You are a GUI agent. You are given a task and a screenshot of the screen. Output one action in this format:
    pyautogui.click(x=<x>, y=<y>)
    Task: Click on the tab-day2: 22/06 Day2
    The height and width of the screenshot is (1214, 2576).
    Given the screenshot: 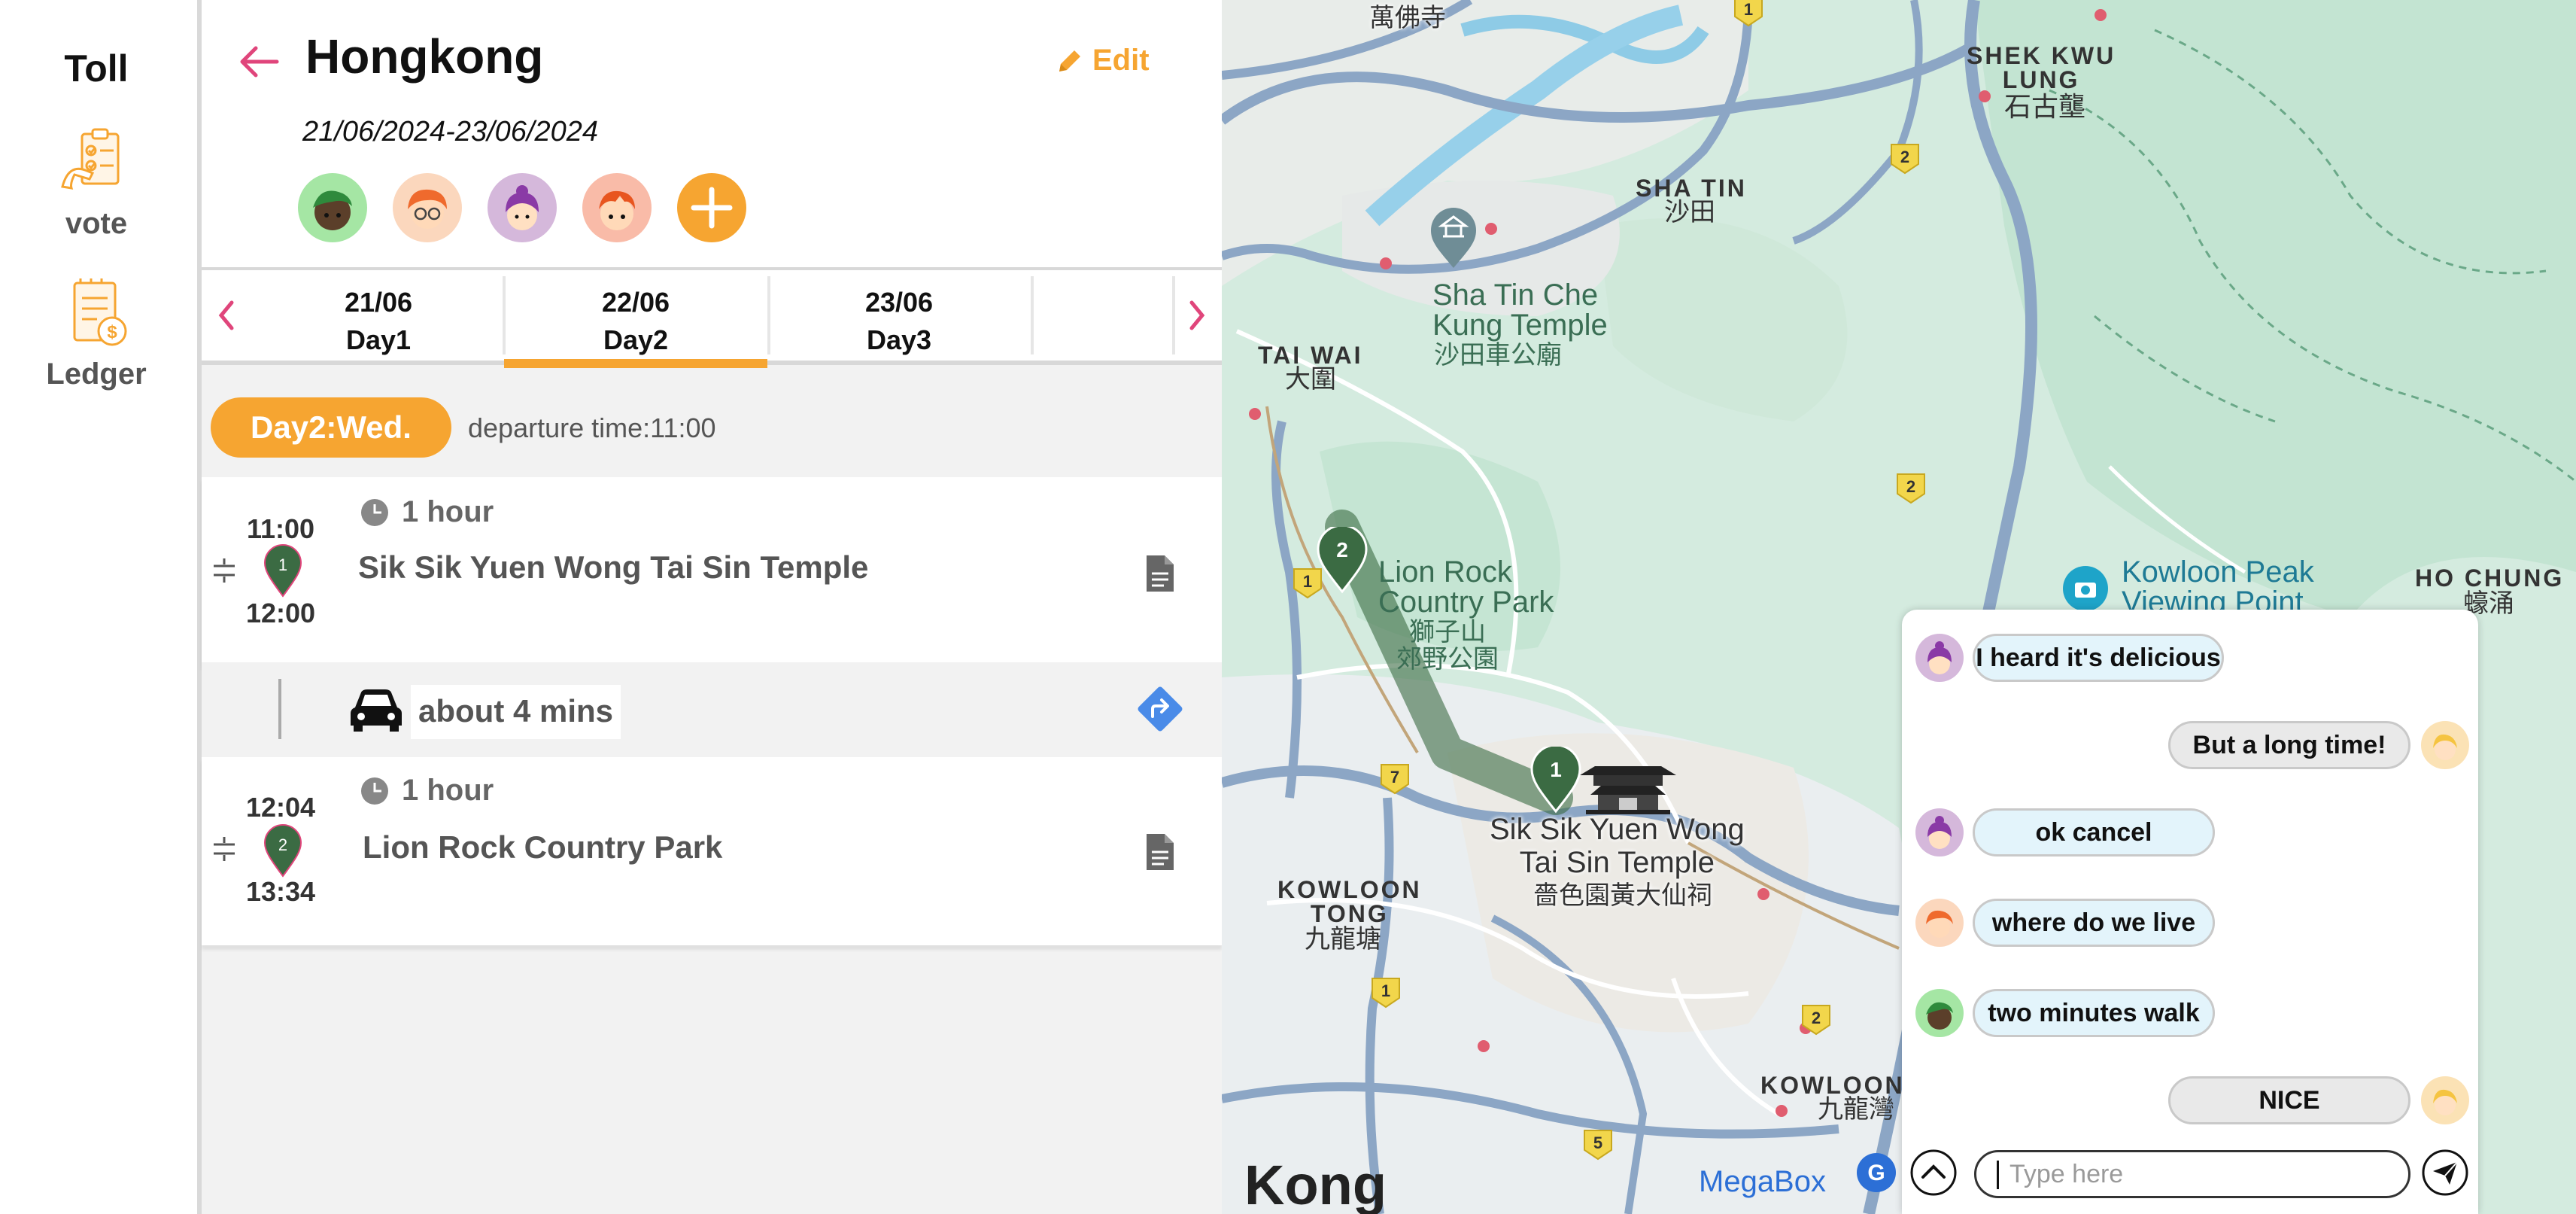 What is the action you would take?
    pyautogui.click(x=635, y=326)
    